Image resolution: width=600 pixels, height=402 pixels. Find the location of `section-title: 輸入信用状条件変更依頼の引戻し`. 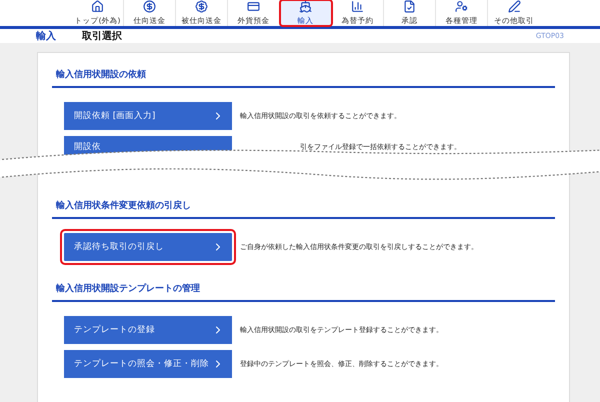

section-title: 輸入信用状条件変更依頼の引戻し is located at coordinates (303, 206).